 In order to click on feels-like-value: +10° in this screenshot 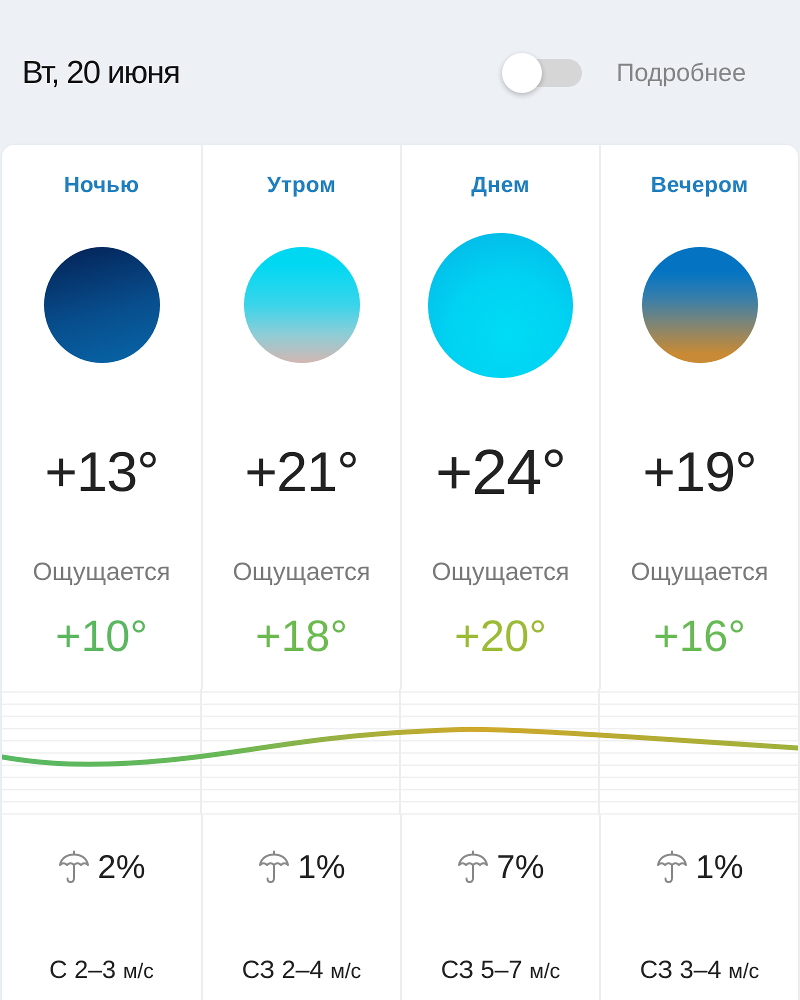, I will do `click(101, 637)`.